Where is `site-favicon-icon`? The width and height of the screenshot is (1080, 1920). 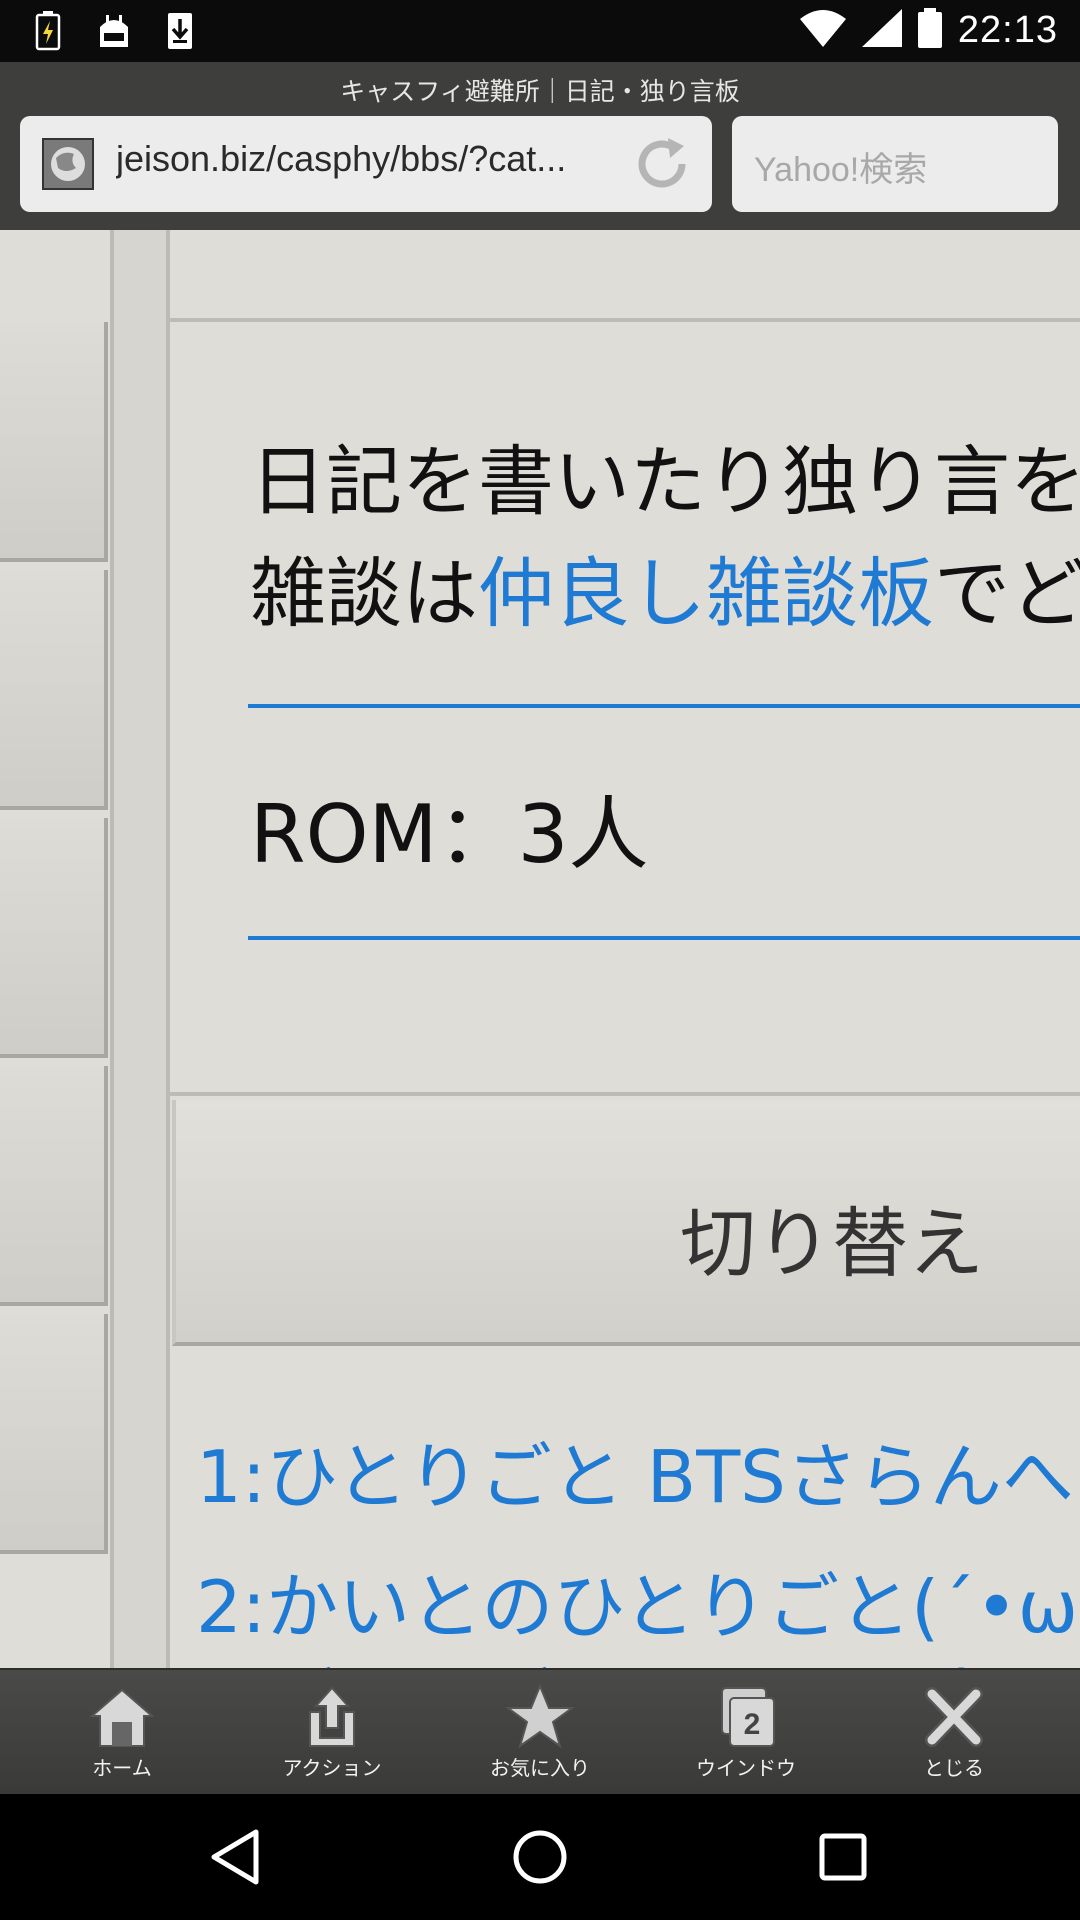
site-favicon-icon is located at coordinates (68, 164).